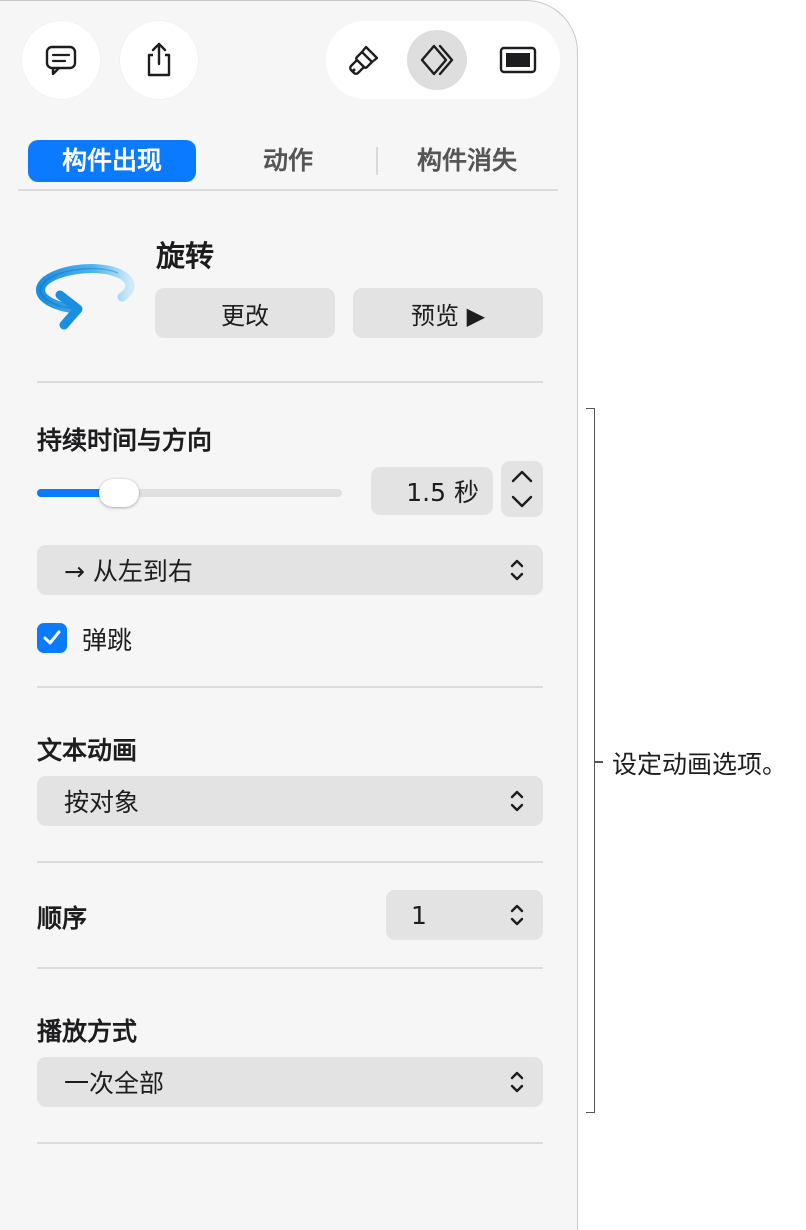  I want to click on checkmark-icon, so click(52, 637).